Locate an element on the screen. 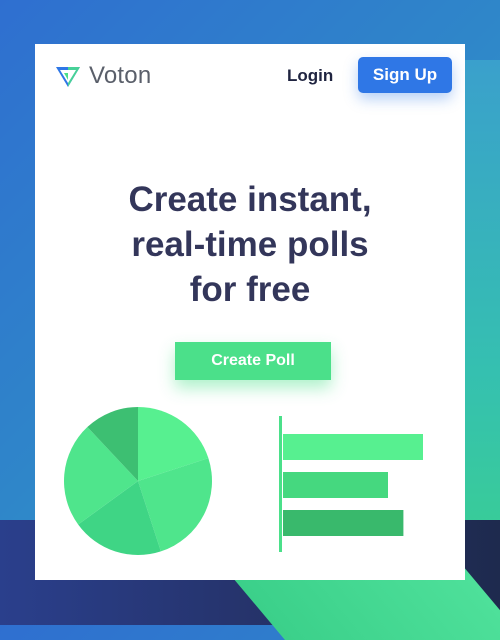 Image resolution: width=500 pixels, height=640 pixels. brand-name: Voton is located at coordinates (120, 75).